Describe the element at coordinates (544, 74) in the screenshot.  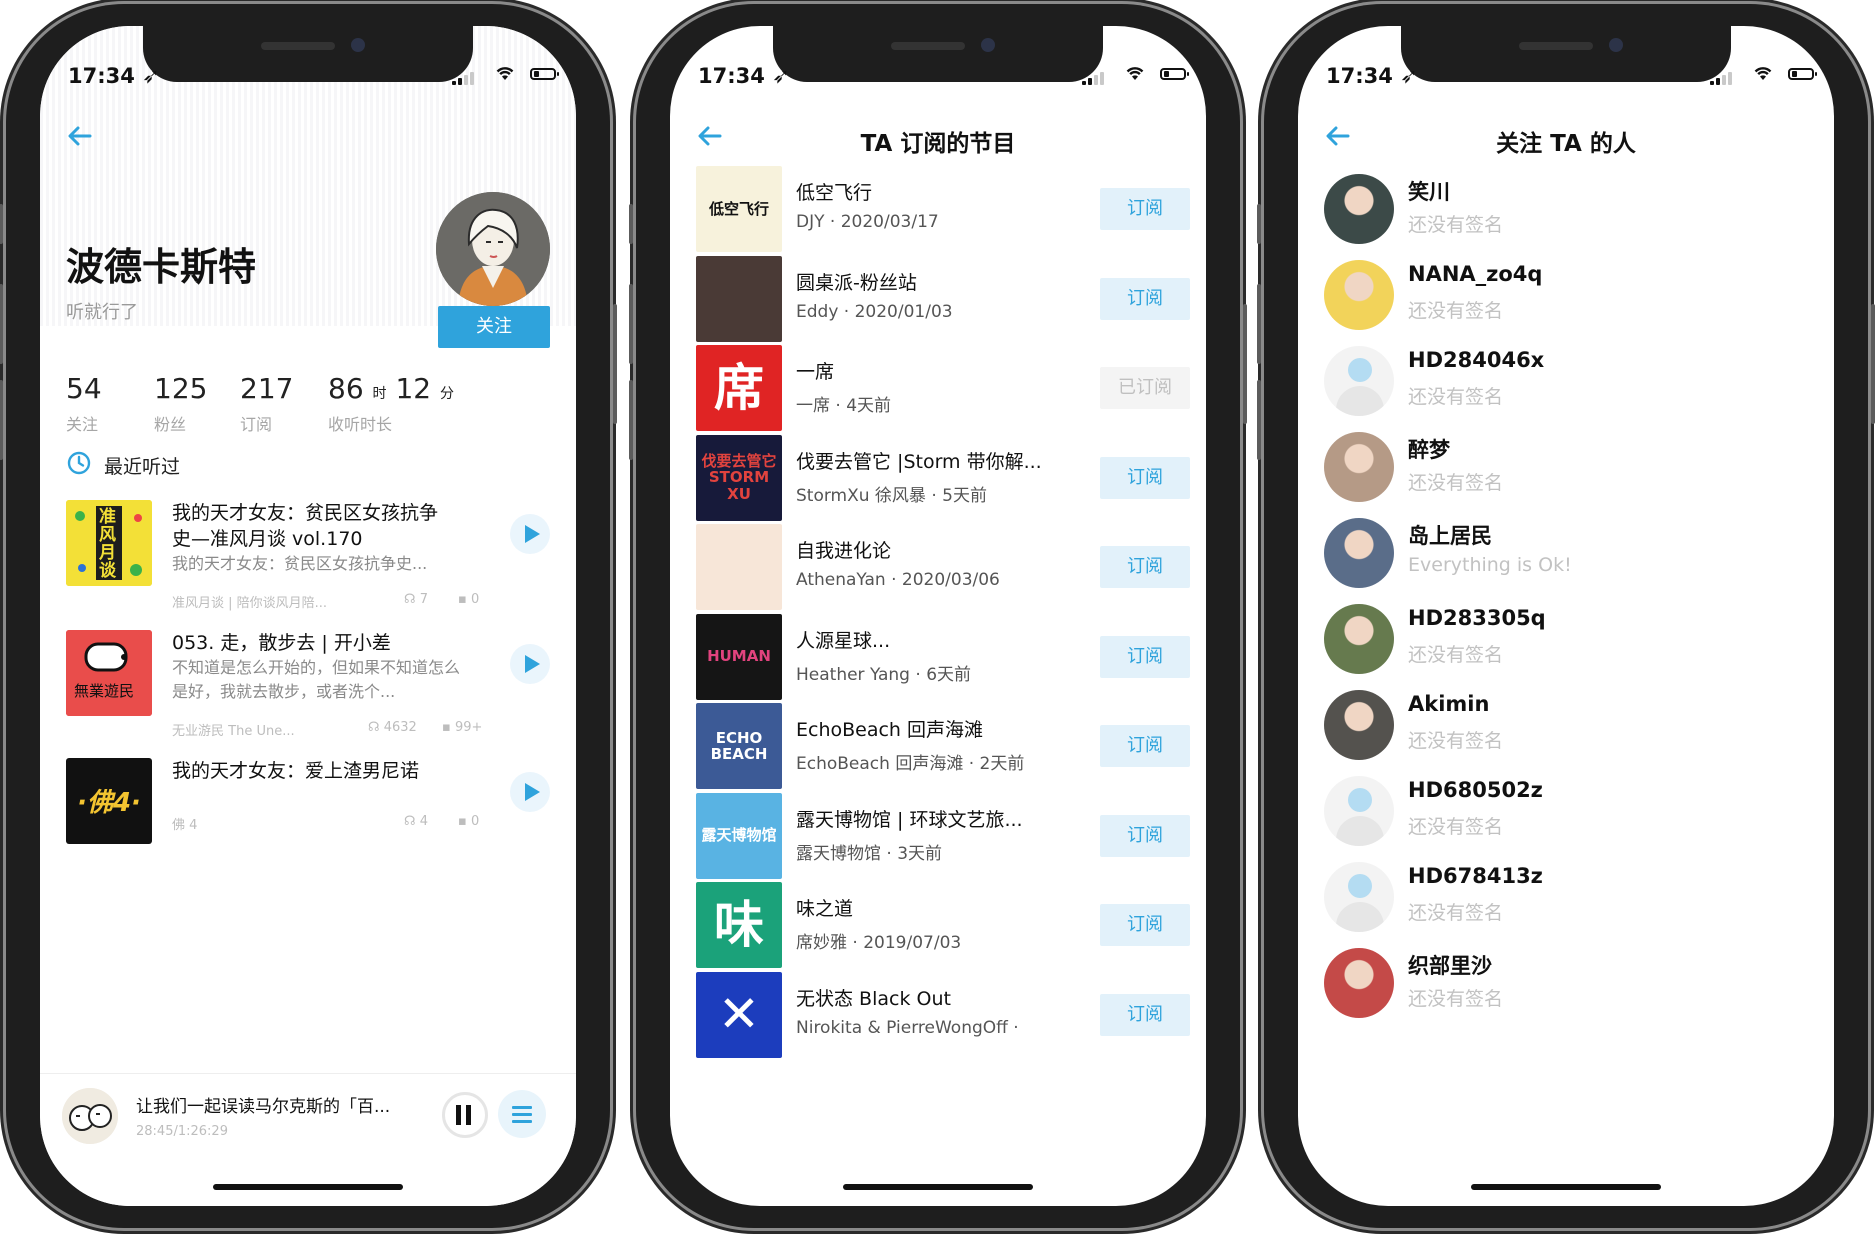
I see `battery-icon` at that location.